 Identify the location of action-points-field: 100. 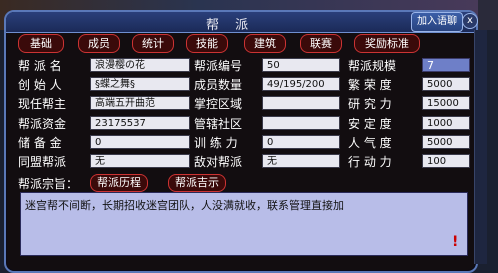
(446, 161).